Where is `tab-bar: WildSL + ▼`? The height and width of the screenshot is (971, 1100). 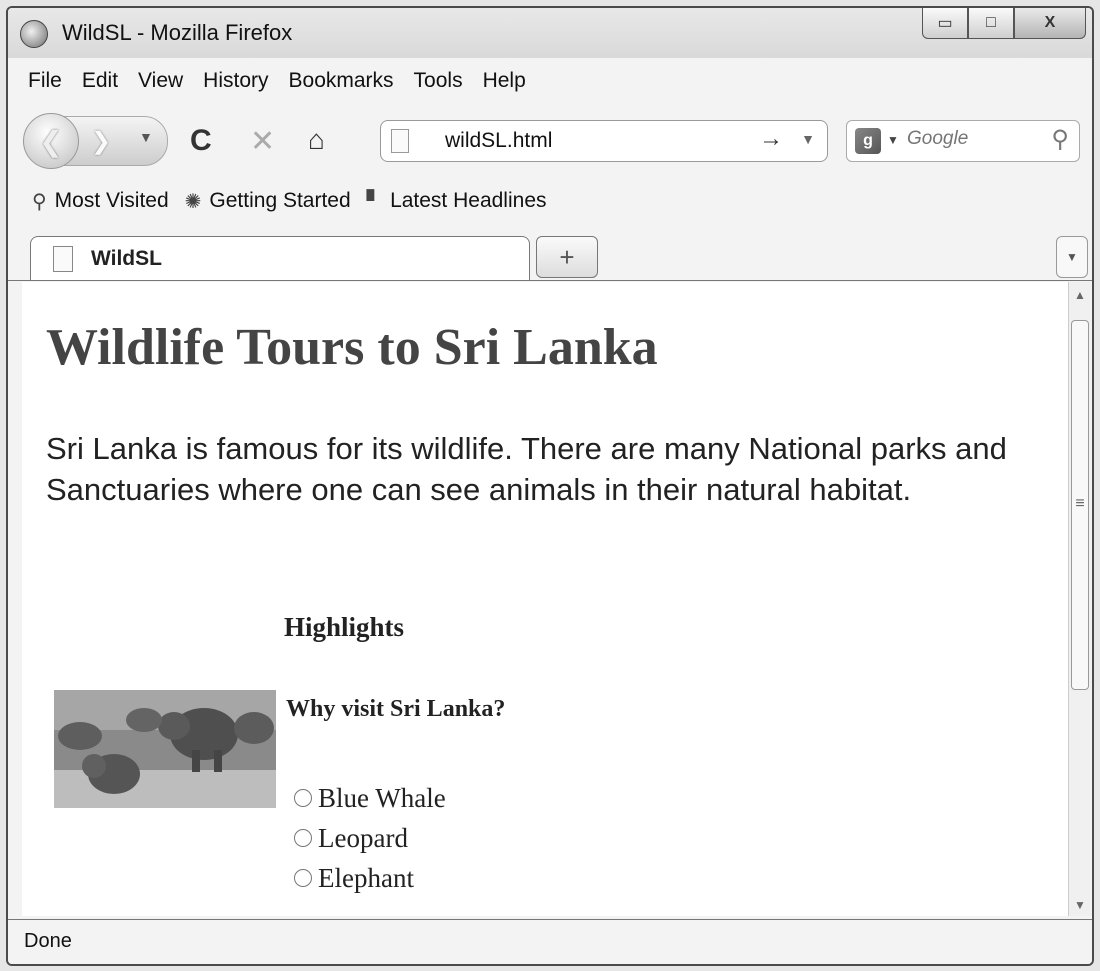
tab-bar: WildSL + ▼ is located at coordinates (550, 254).